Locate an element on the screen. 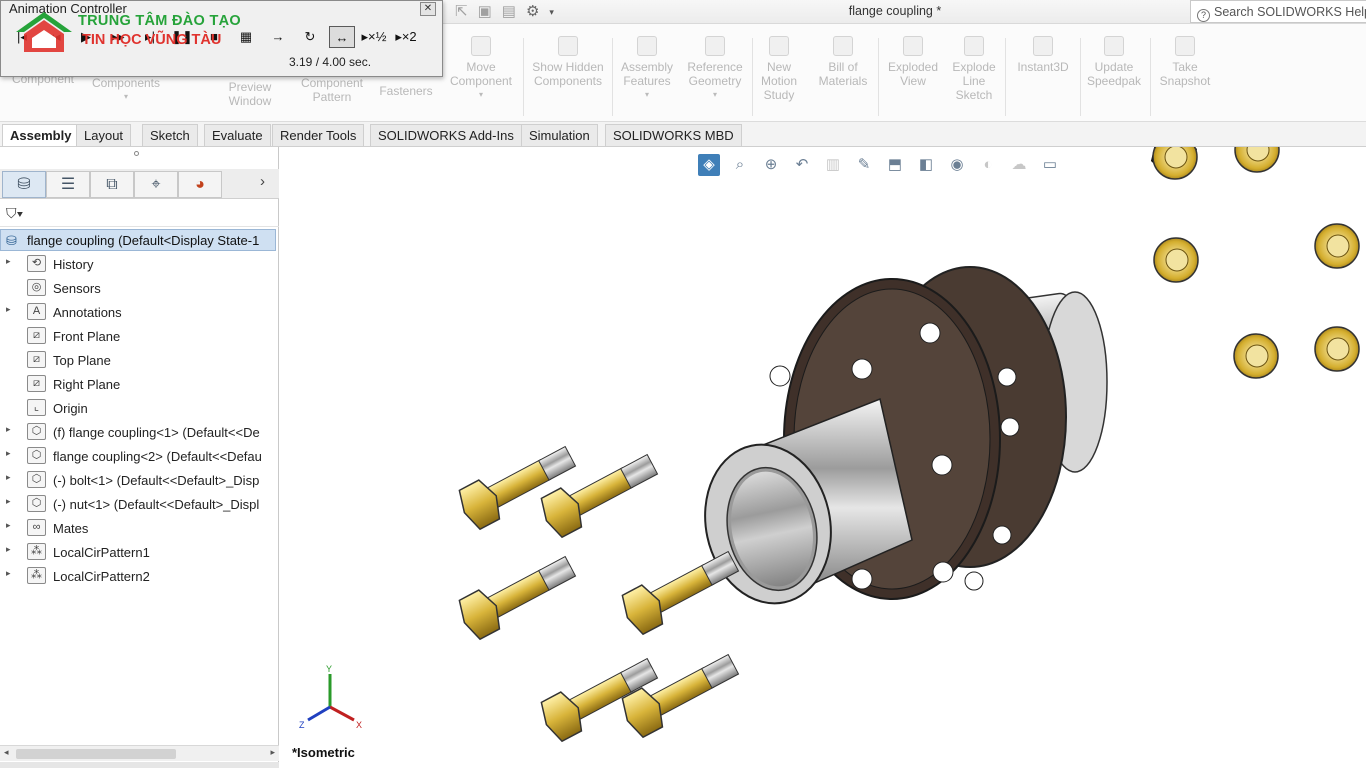 The height and width of the screenshot is (768, 1366). feature-tree-filter: ⛉▾ is located at coordinates (139, 214).